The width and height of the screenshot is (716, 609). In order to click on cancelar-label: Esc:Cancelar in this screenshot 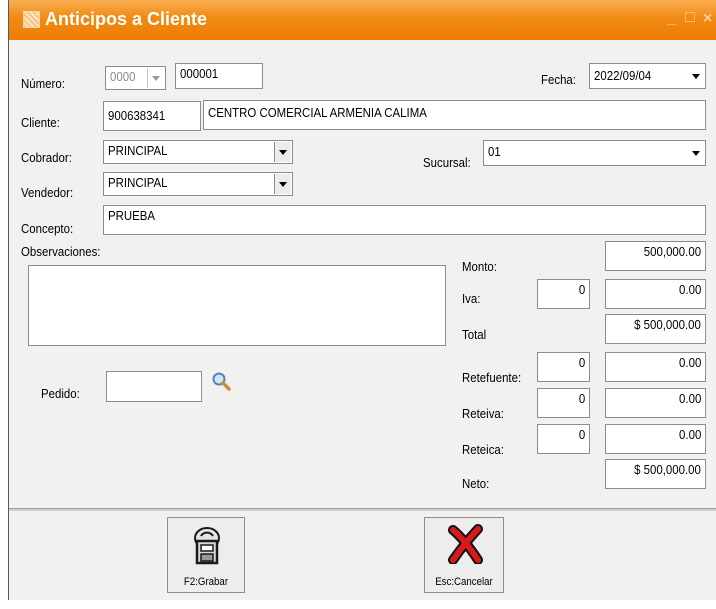, I will do `click(464, 582)`.